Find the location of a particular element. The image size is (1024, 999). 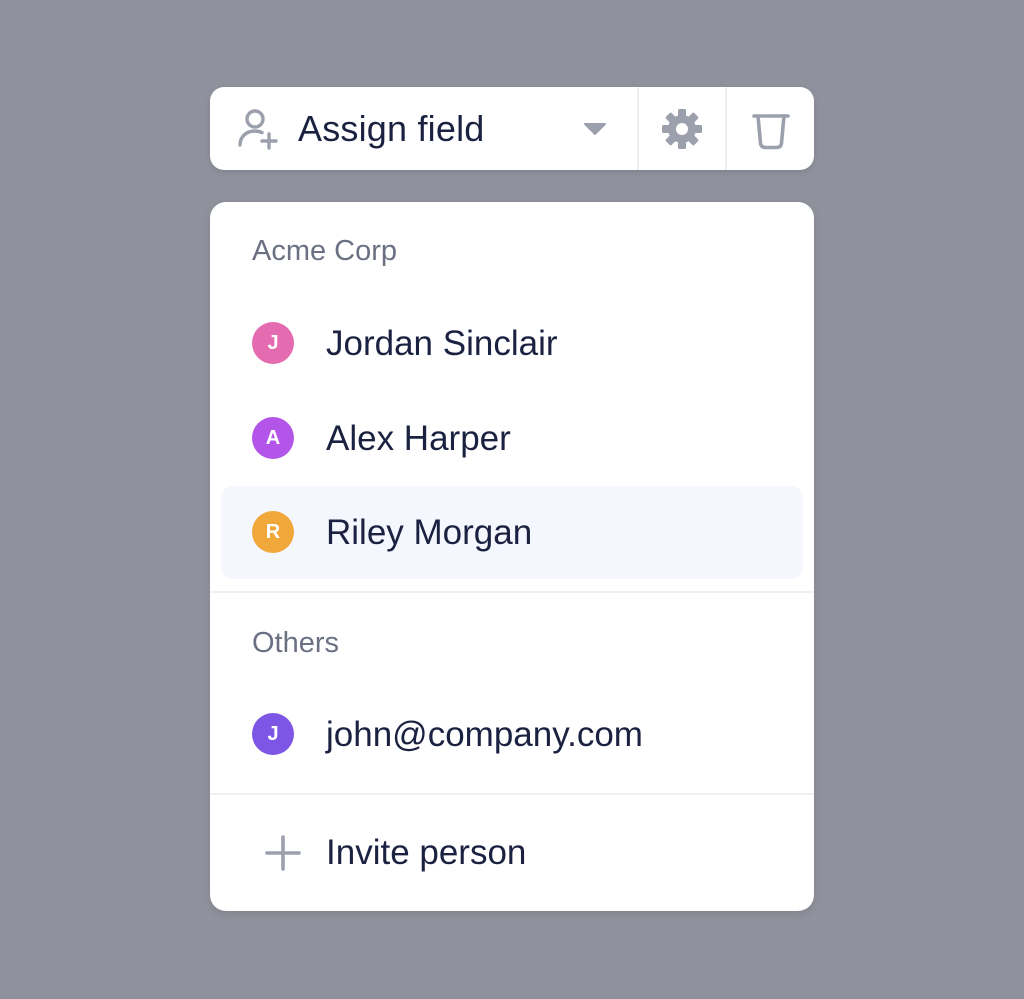

settings-button is located at coordinates (682, 128).